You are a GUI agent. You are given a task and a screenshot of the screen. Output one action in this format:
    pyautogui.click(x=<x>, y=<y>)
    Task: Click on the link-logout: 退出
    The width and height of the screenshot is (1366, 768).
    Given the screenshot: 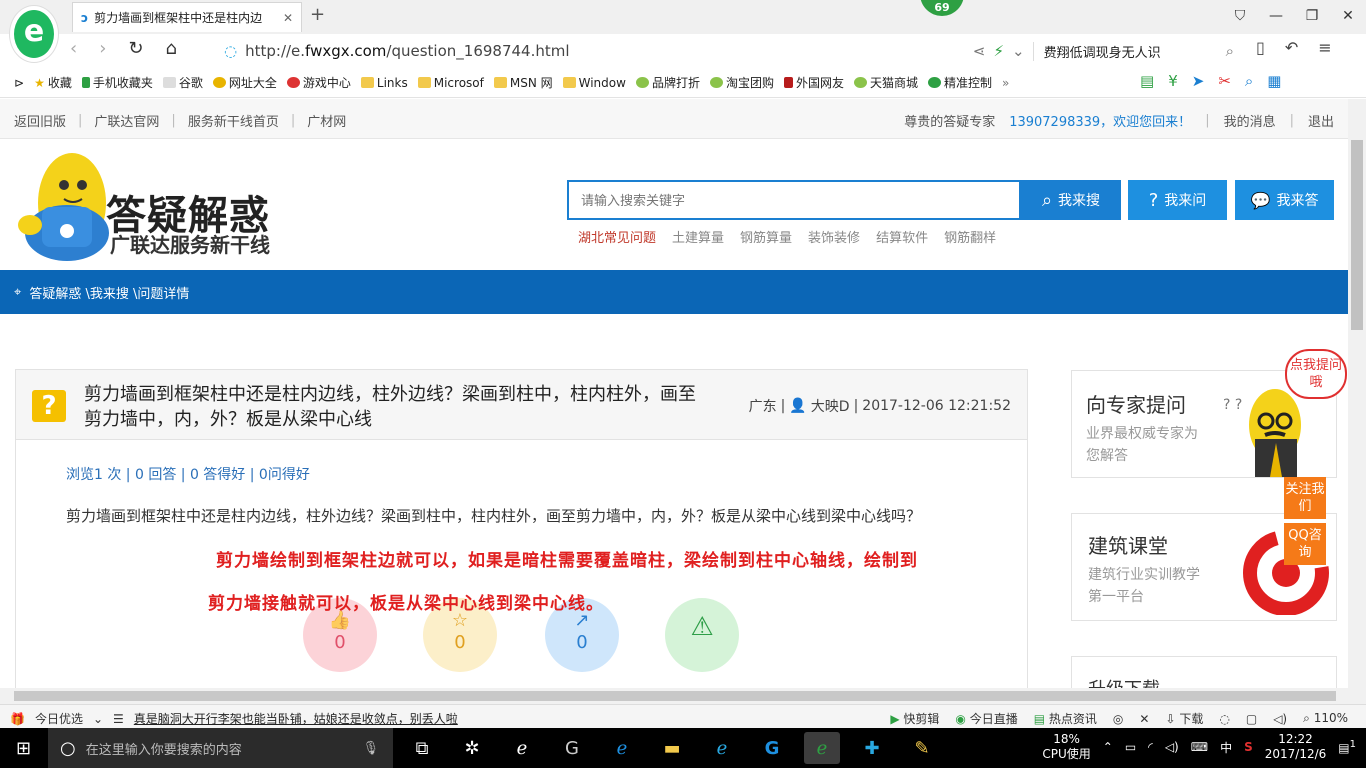 What is the action you would take?
    pyautogui.click(x=1321, y=120)
    